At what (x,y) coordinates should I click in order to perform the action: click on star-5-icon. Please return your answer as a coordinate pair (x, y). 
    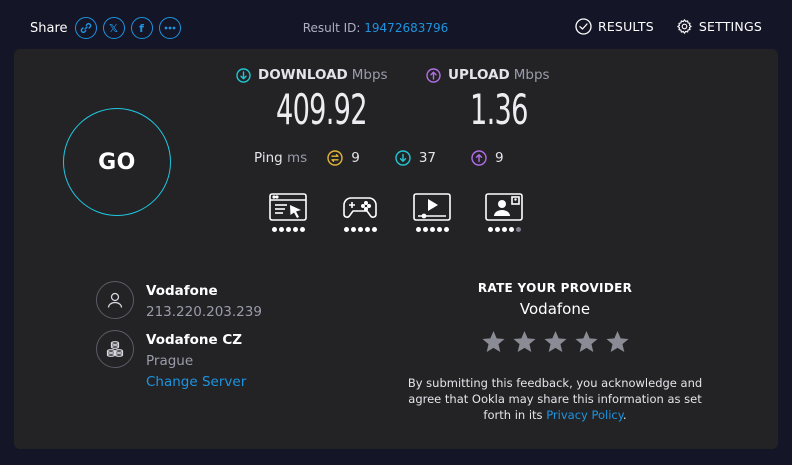
    Looking at the image, I should click on (617, 342).